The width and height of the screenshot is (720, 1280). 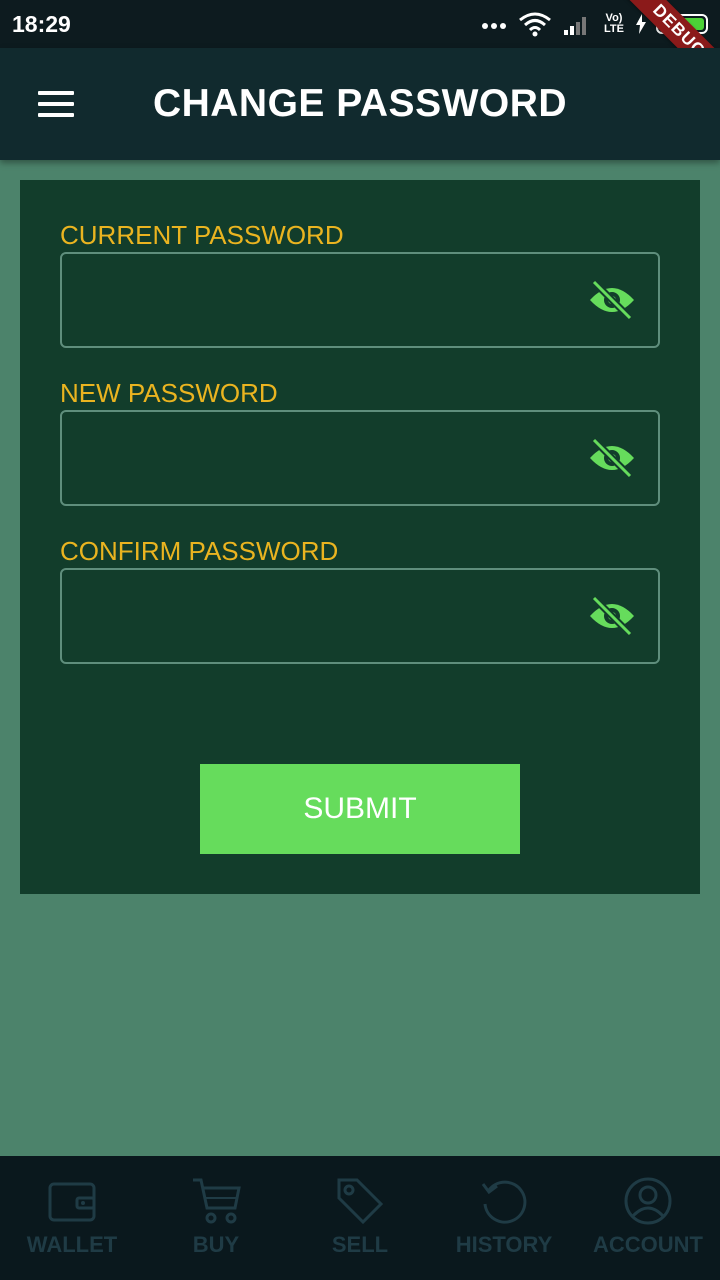 I want to click on charging-icon, so click(x=641, y=24).